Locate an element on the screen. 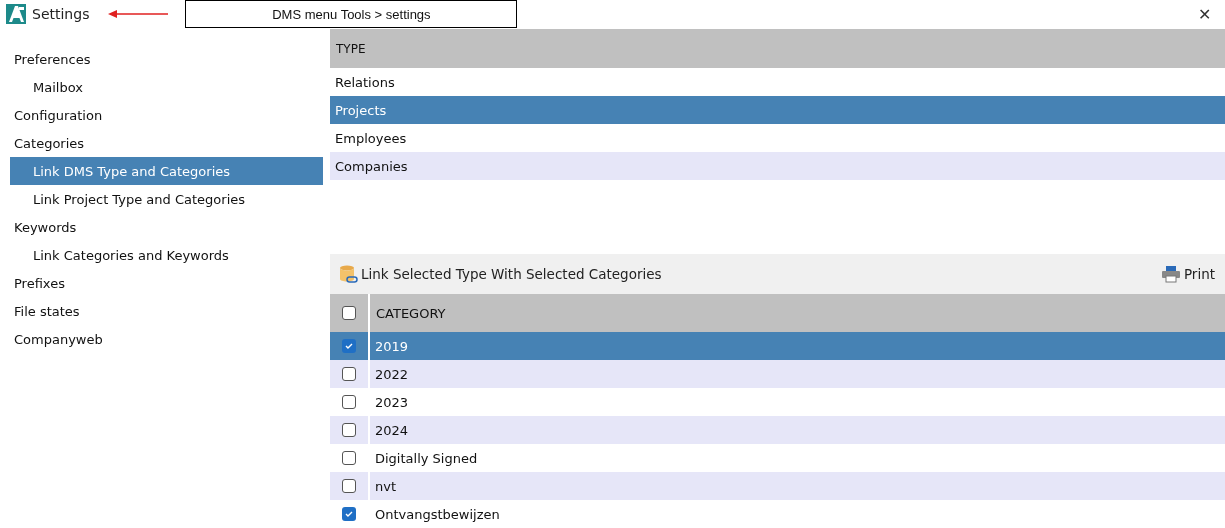  category-row: 2024 is located at coordinates (777, 430).